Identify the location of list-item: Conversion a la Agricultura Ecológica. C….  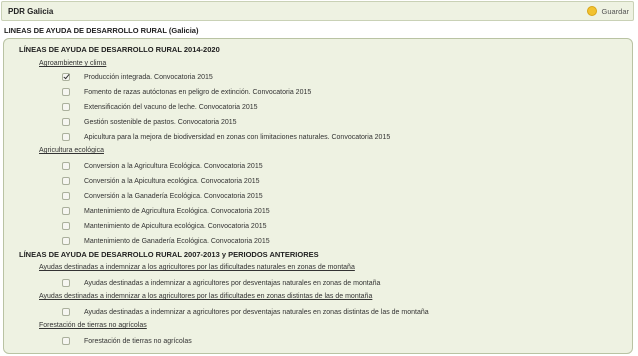
(162, 166).